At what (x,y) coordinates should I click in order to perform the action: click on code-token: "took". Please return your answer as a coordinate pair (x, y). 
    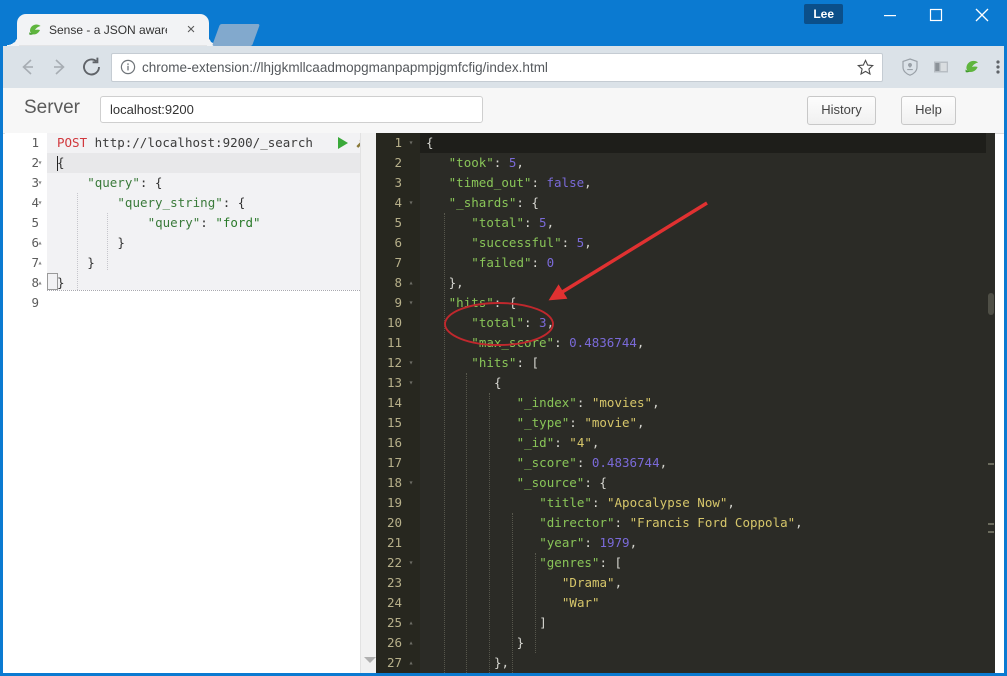
    Looking at the image, I should click on (471, 162).